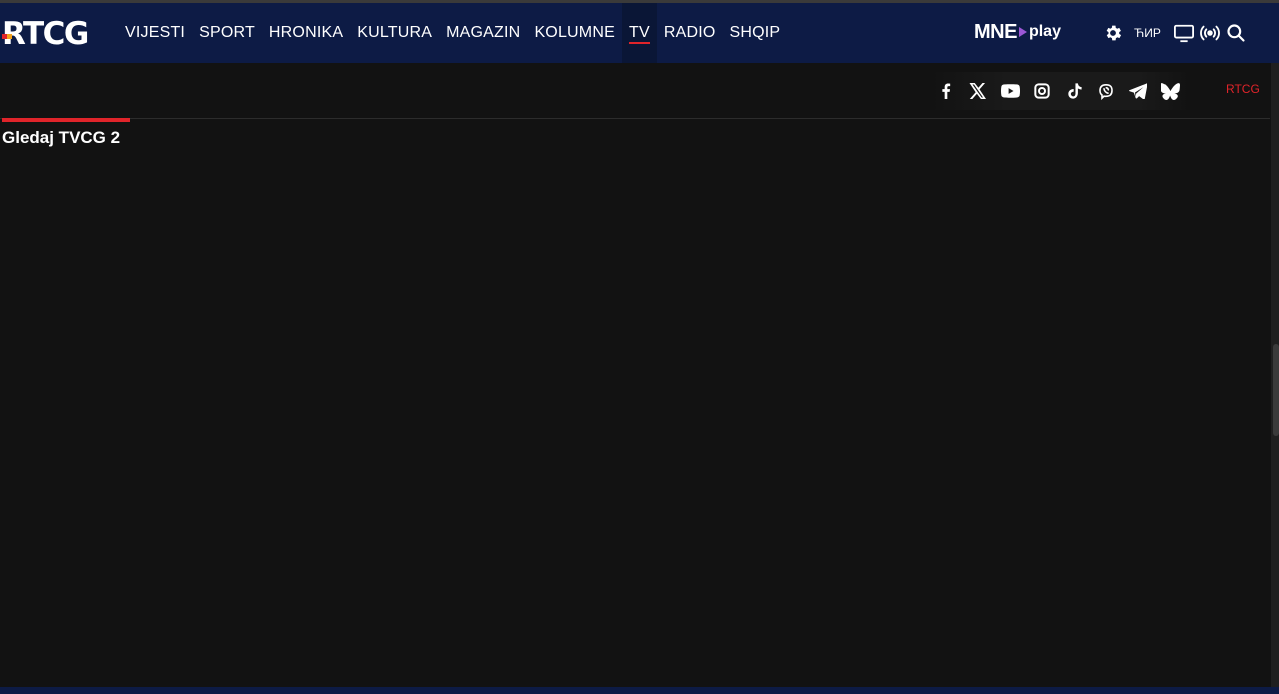  I want to click on nav-item-shqip: SHQIP, so click(755, 33).